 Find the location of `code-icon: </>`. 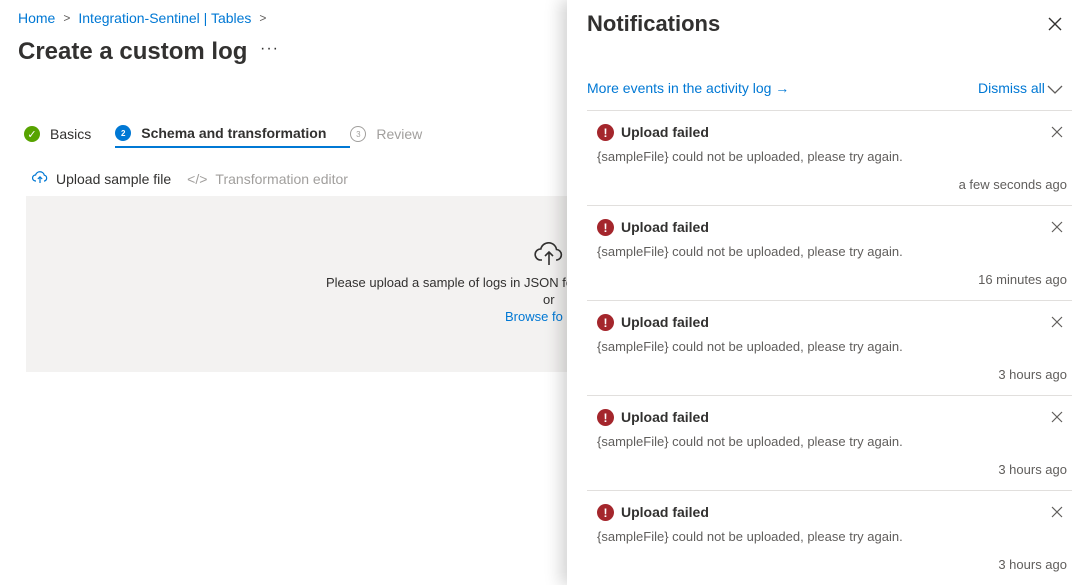

code-icon: </> is located at coordinates (197, 178).